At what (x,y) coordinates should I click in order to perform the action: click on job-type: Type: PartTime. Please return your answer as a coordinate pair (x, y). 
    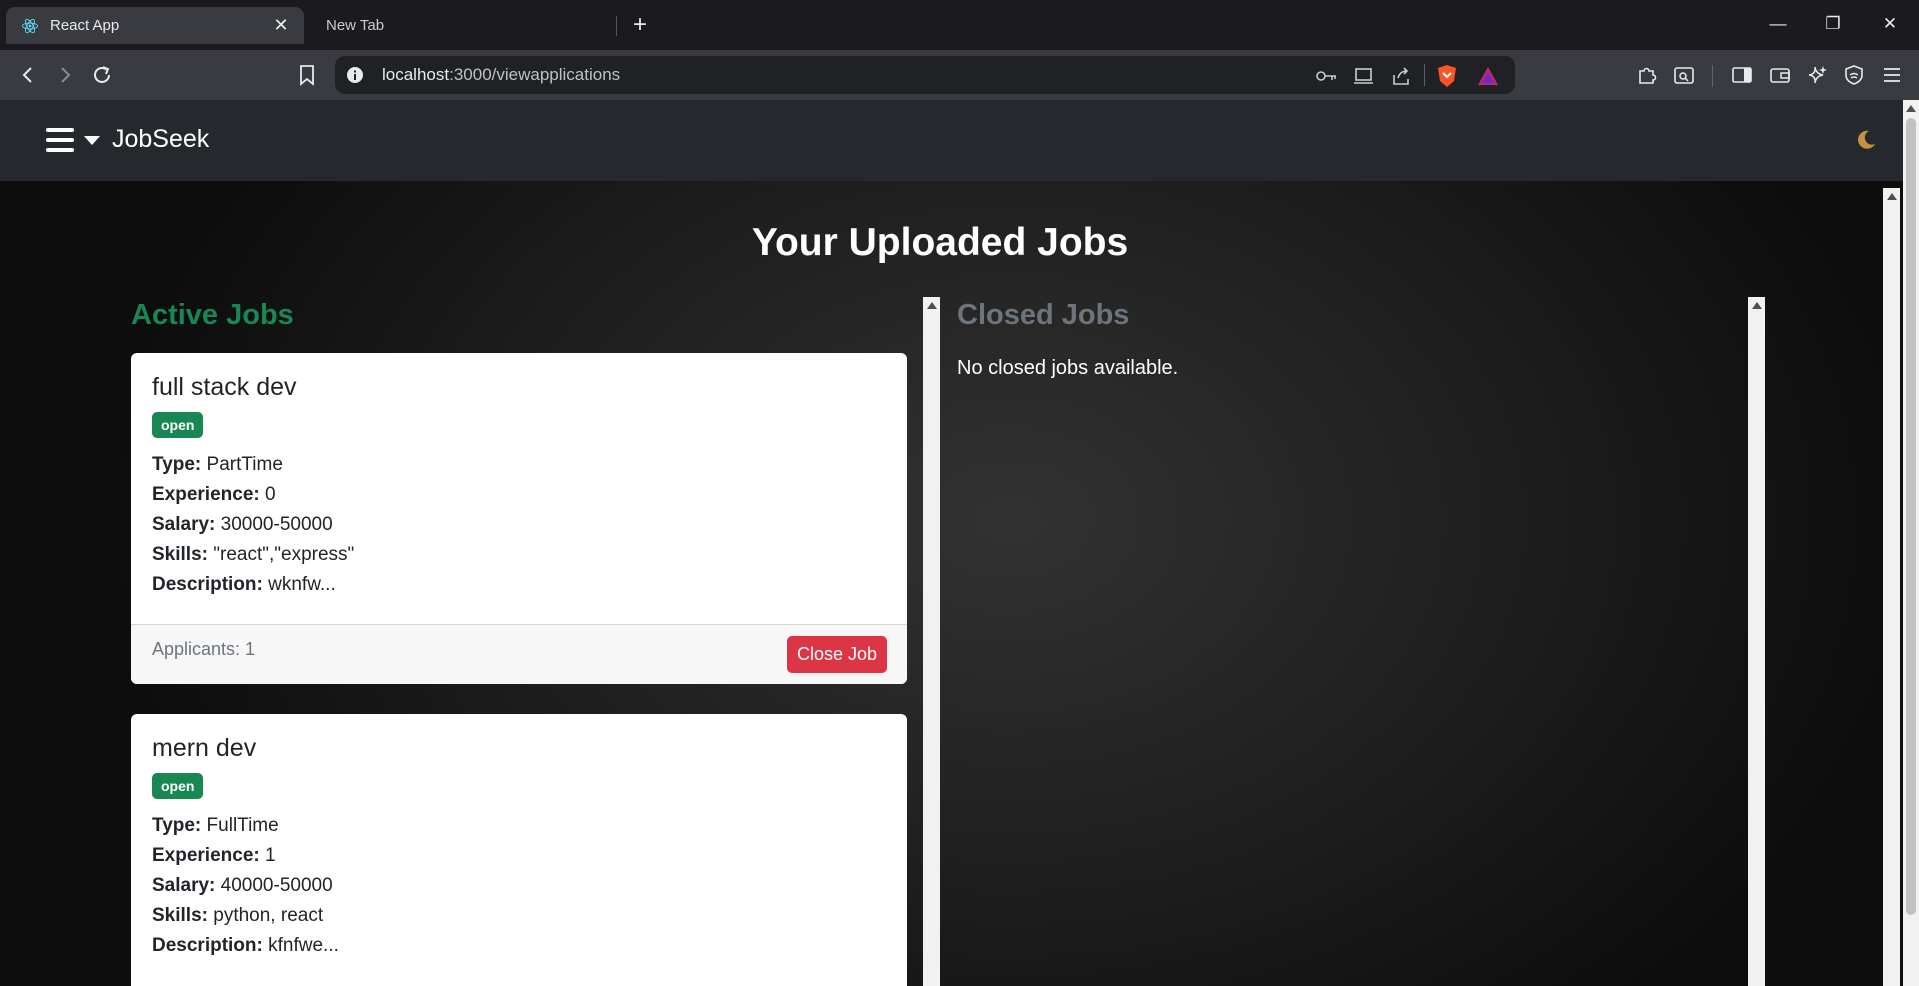
    Looking at the image, I should click on (217, 464).